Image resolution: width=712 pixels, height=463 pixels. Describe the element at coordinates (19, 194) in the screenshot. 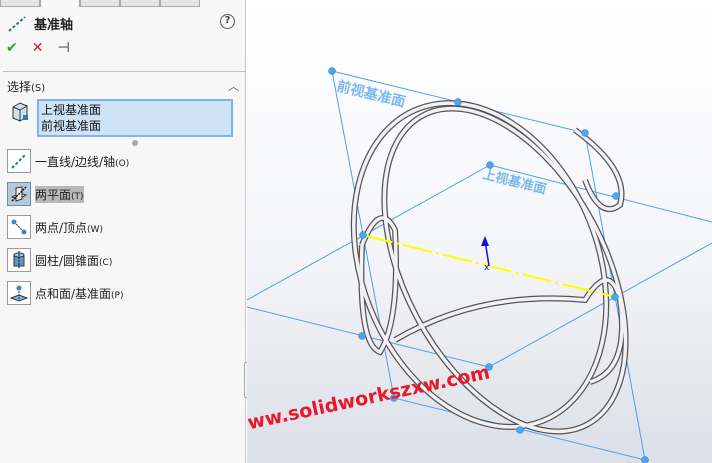

I see `two-planes-icon` at that location.